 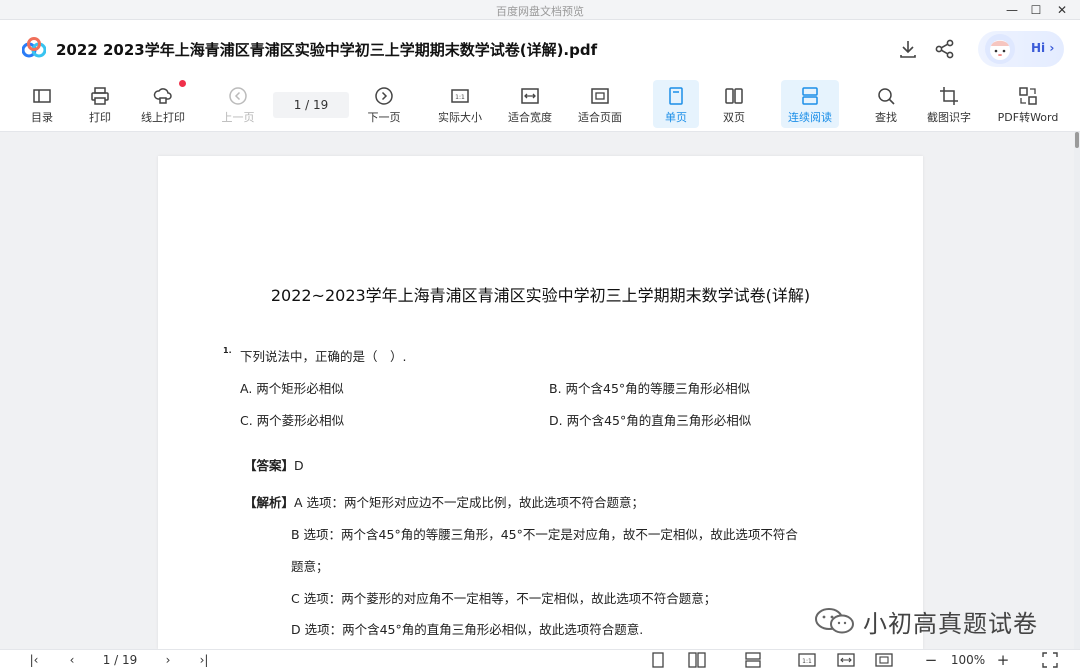 What do you see at coordinates (810, 117) in the screenshot?
I see `continuous-reading-label: 连续阅读` at bounding box center [810, 117].